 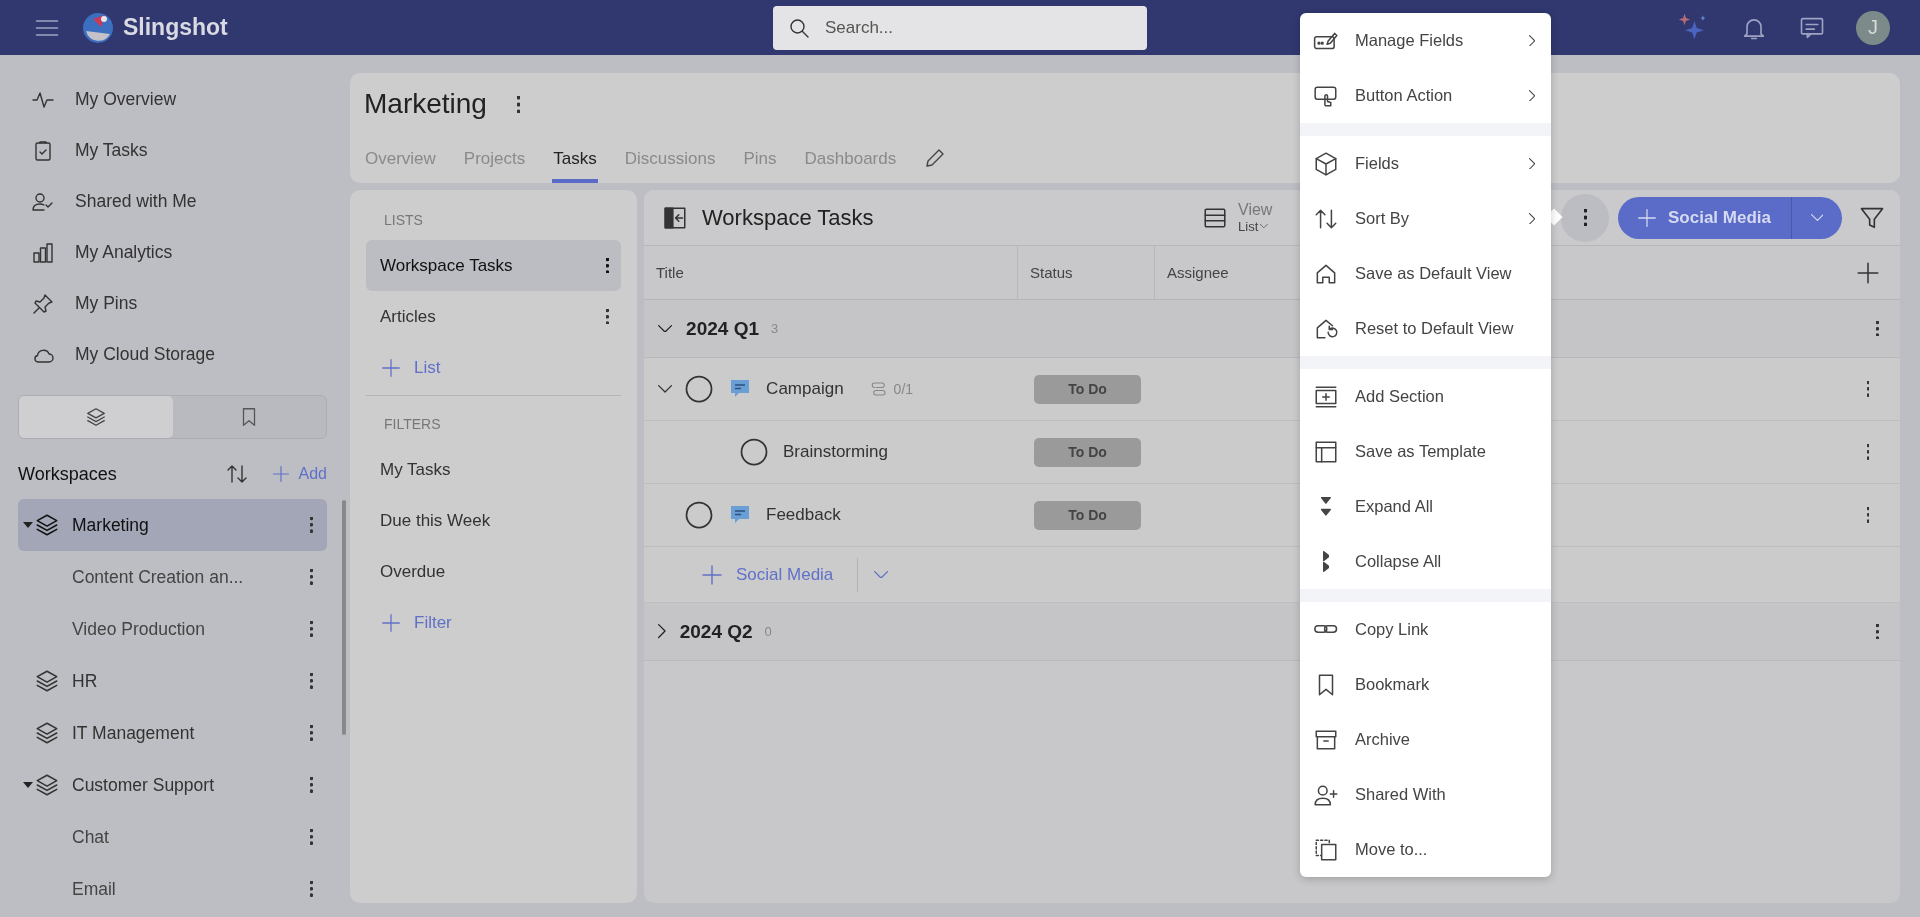 I want to click on menu-item: Button Action, so click(x=1425, y=95).